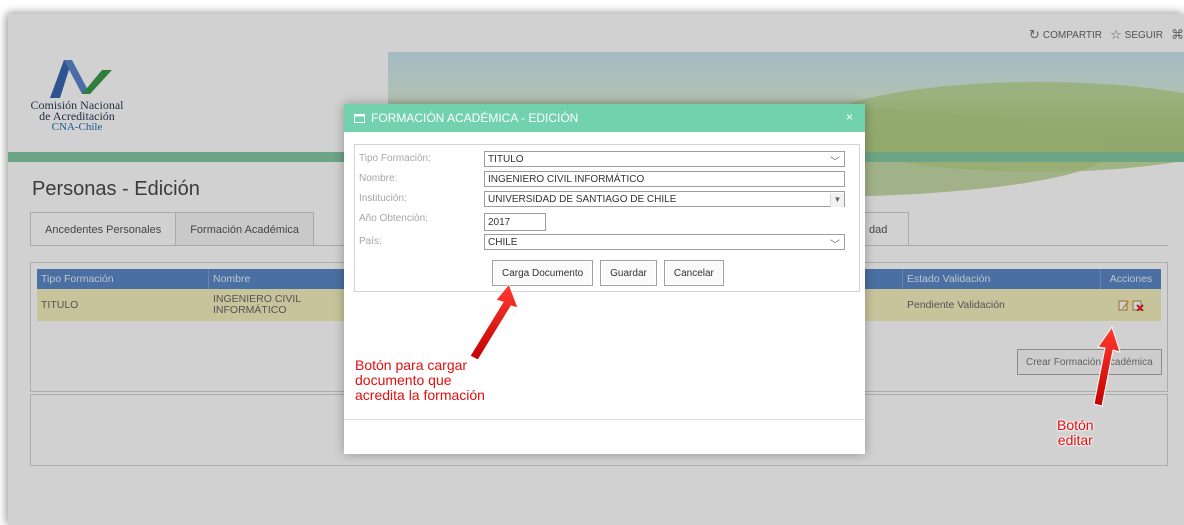  I want to click on edit-annotation-line-1: Botón, so click(1075, 425).